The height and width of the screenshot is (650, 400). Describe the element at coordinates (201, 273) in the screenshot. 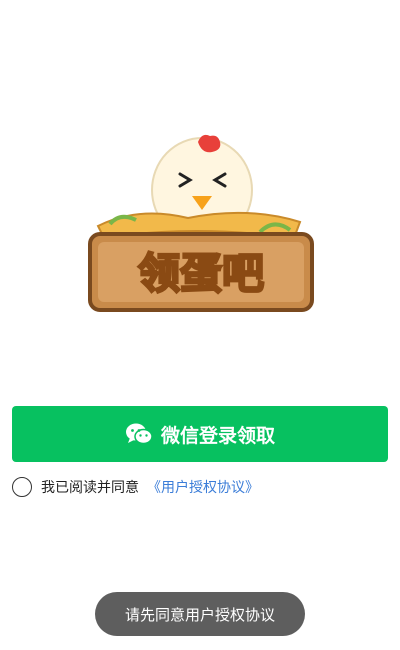

I see `logo-text: 领蛋吧` at that location.